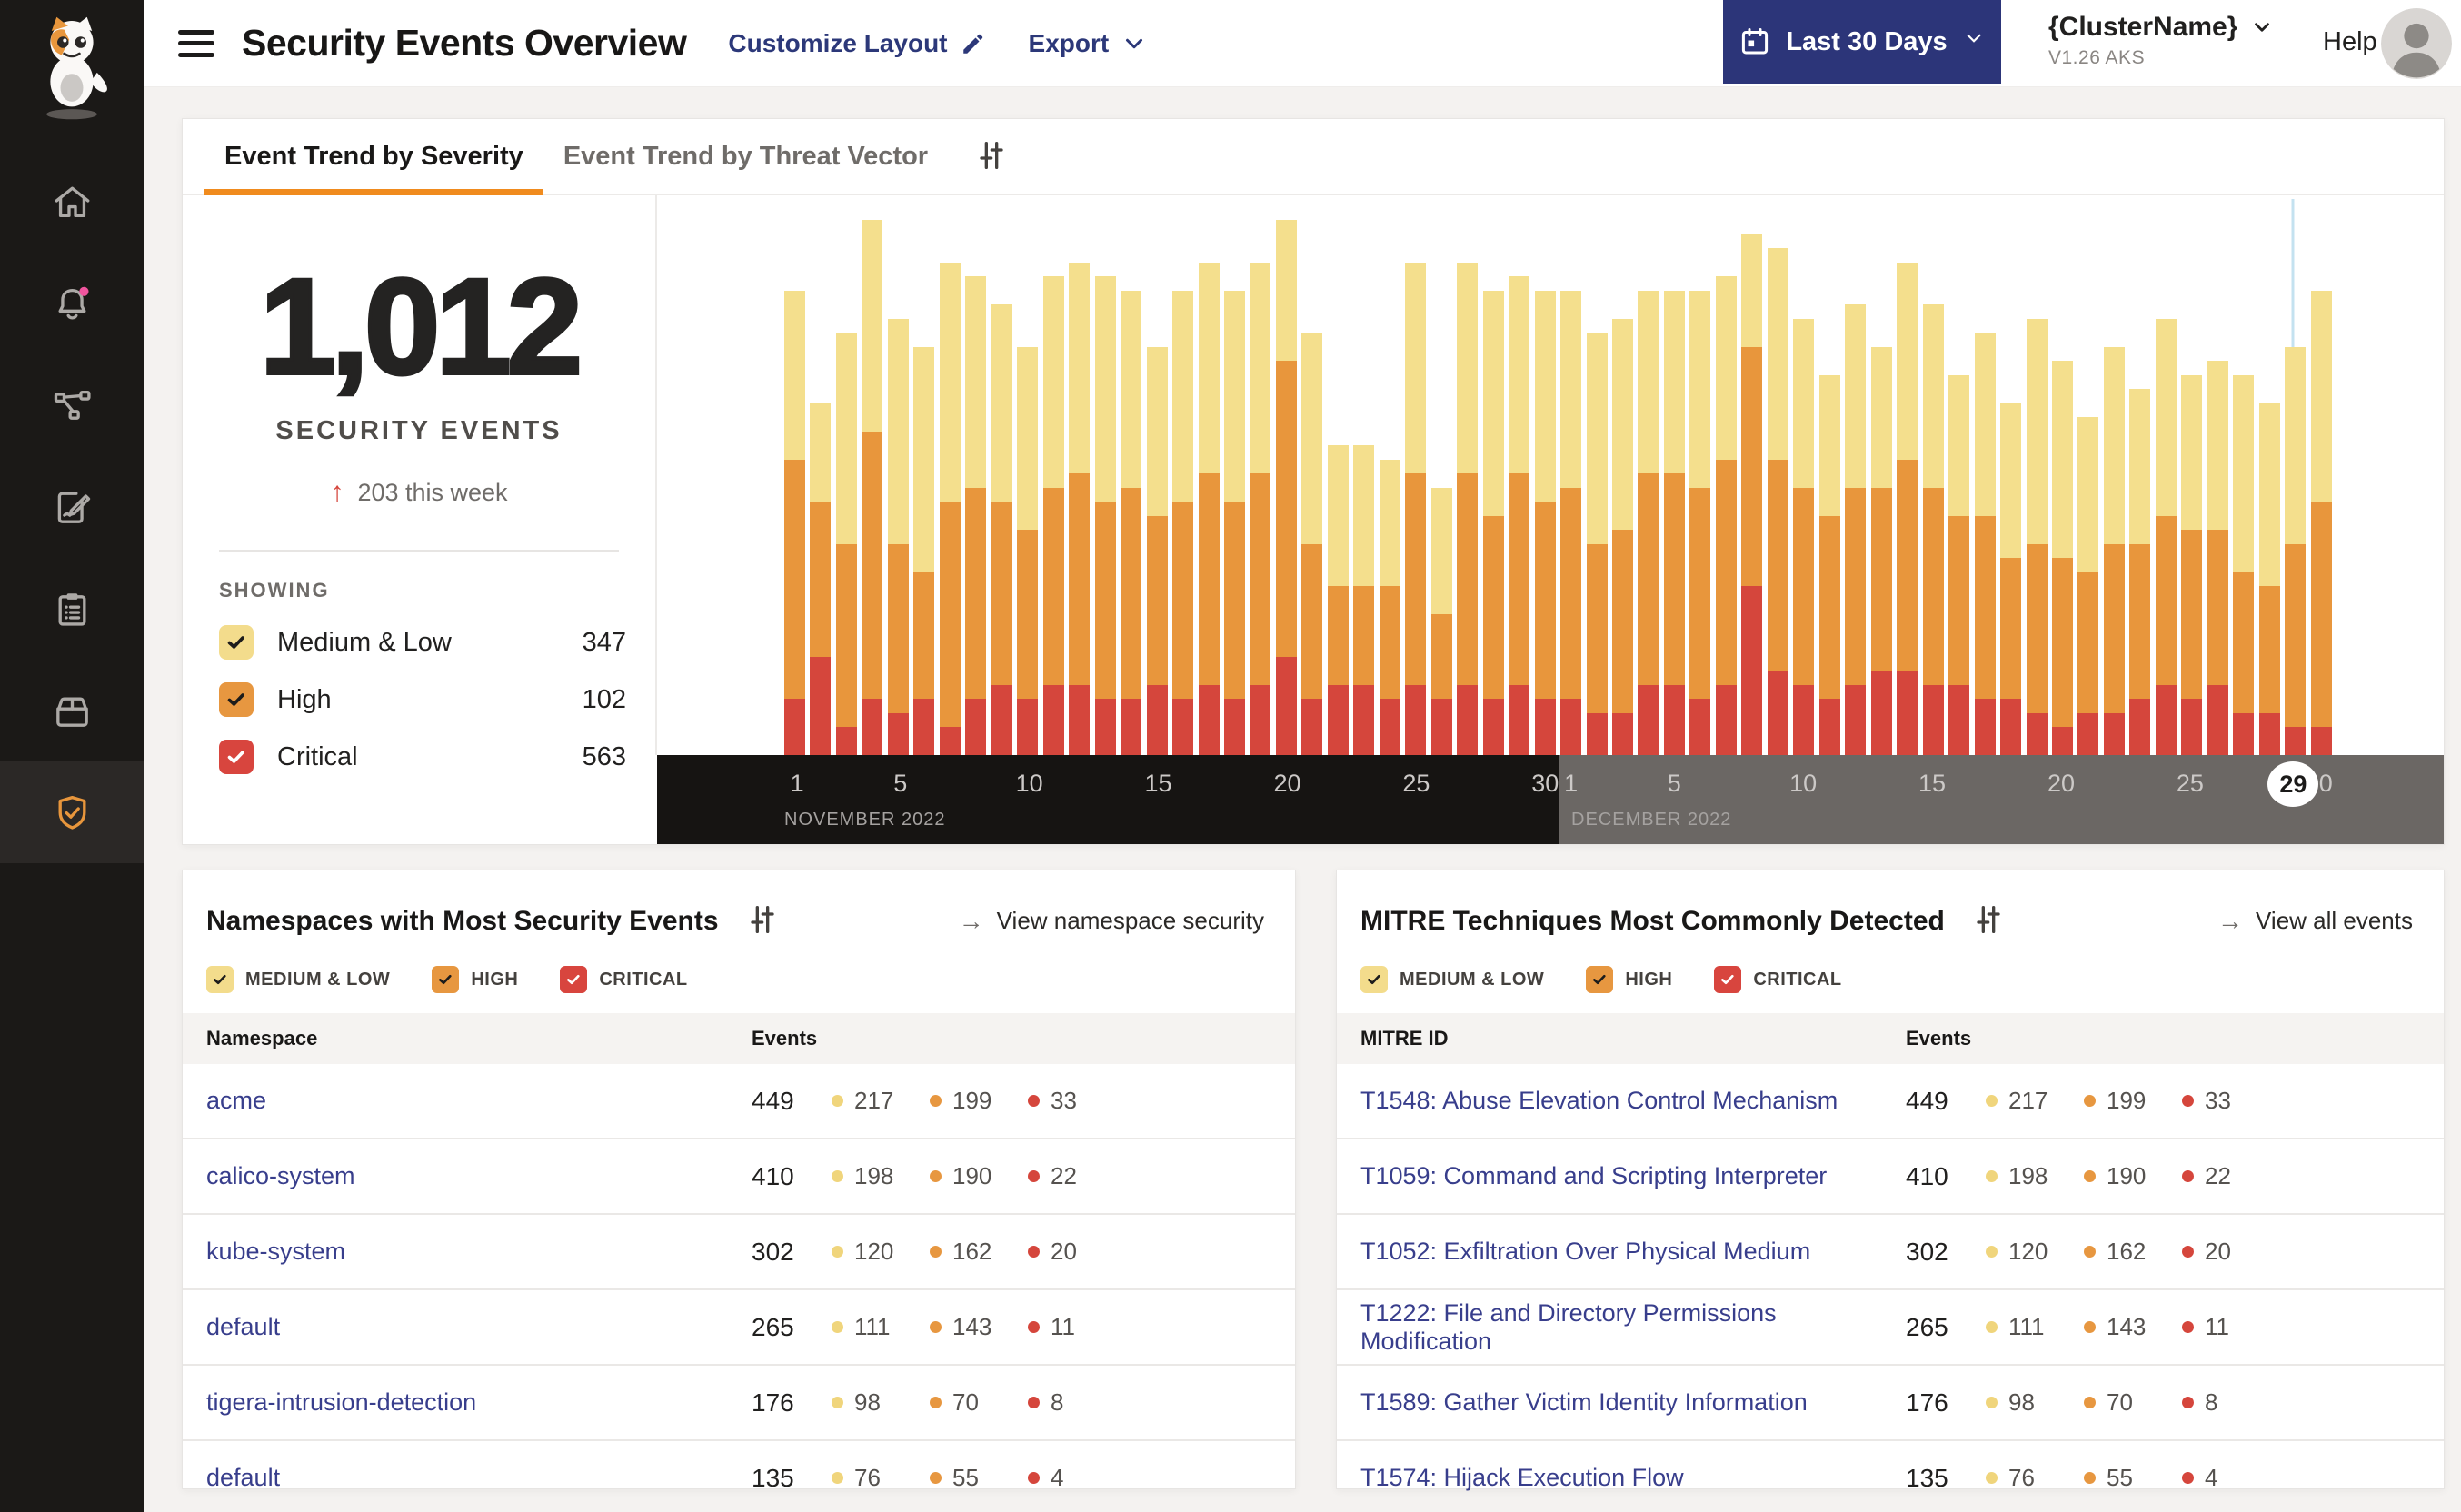 The width and height of the screenshot is (2461, 1512). I want to click on sidebar-item-threat-defense, so click(72, 812).